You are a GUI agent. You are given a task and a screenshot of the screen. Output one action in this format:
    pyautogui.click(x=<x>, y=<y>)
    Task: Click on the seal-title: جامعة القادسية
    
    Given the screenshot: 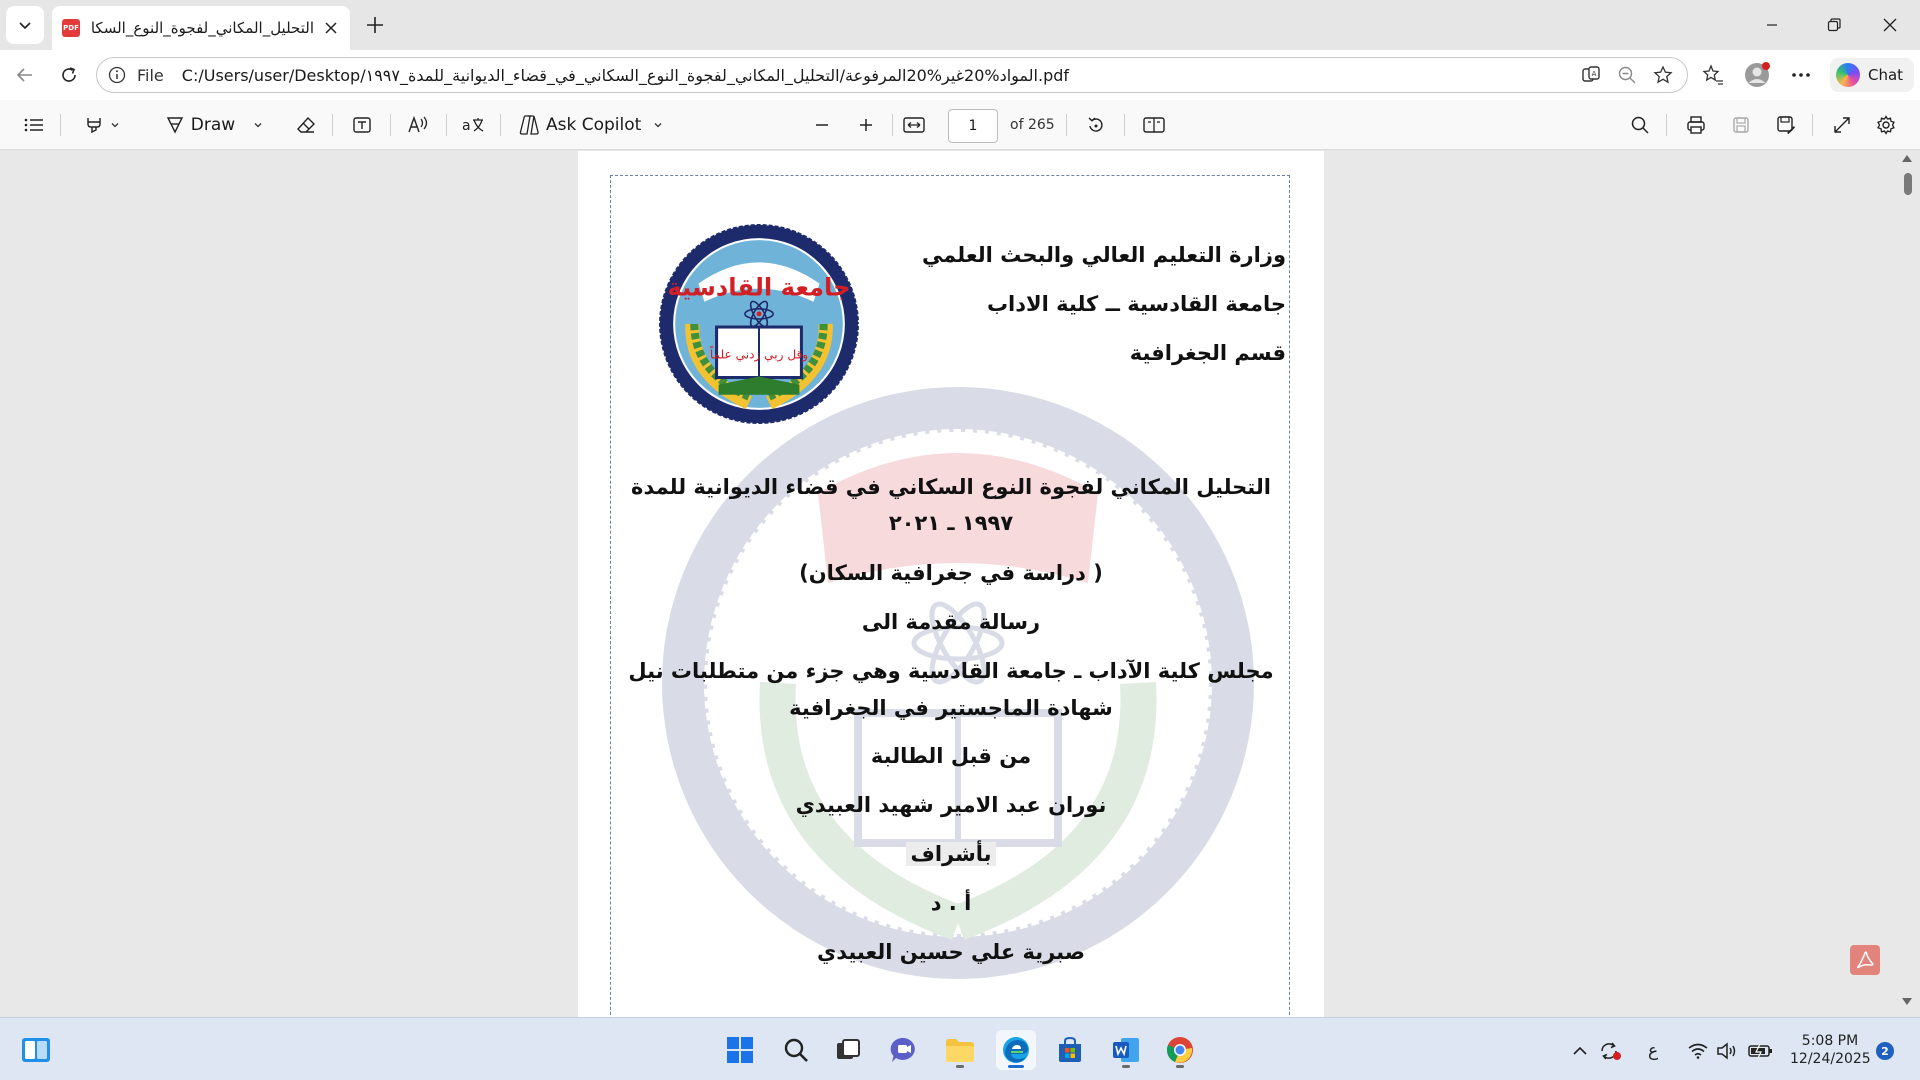 What is the action you would take?
    pyautogui.click(x=758, y=287)
    